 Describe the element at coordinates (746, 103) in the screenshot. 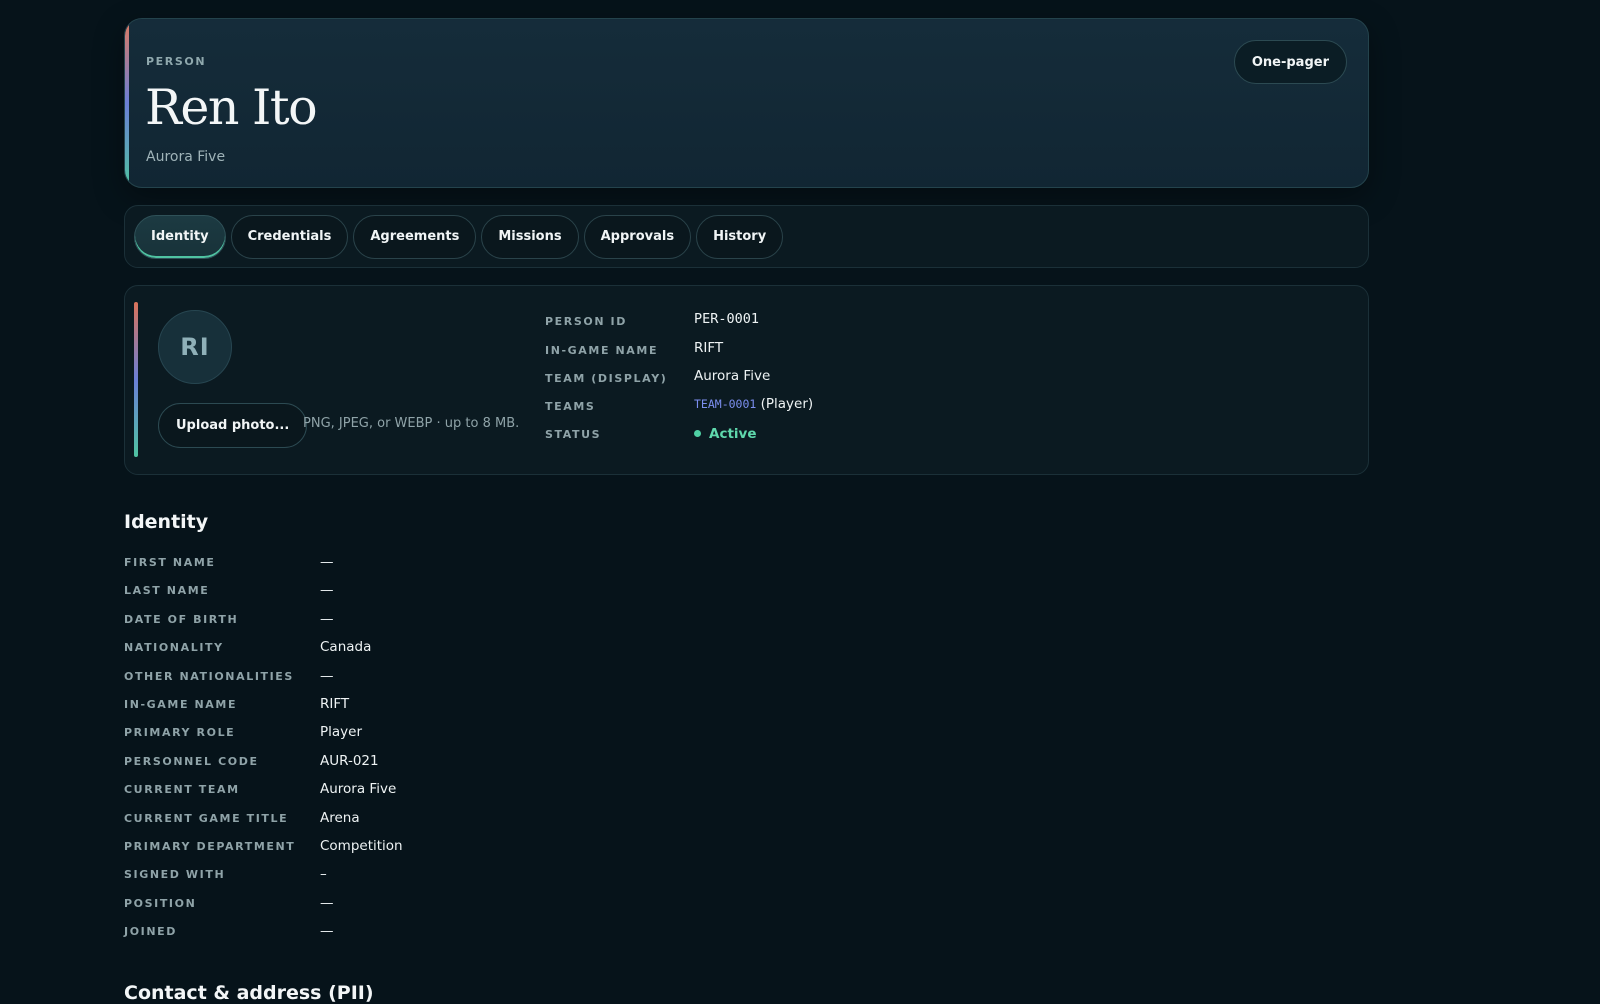

I see `person-header-card: PERSON Ren Ito Aurora Five One-pager` at that location.